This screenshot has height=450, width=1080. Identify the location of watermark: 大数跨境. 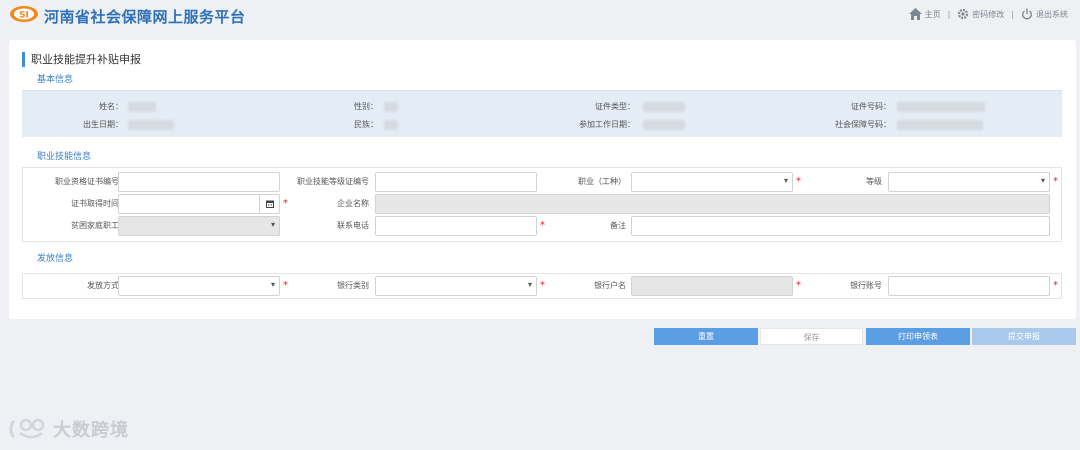
(68, 429).